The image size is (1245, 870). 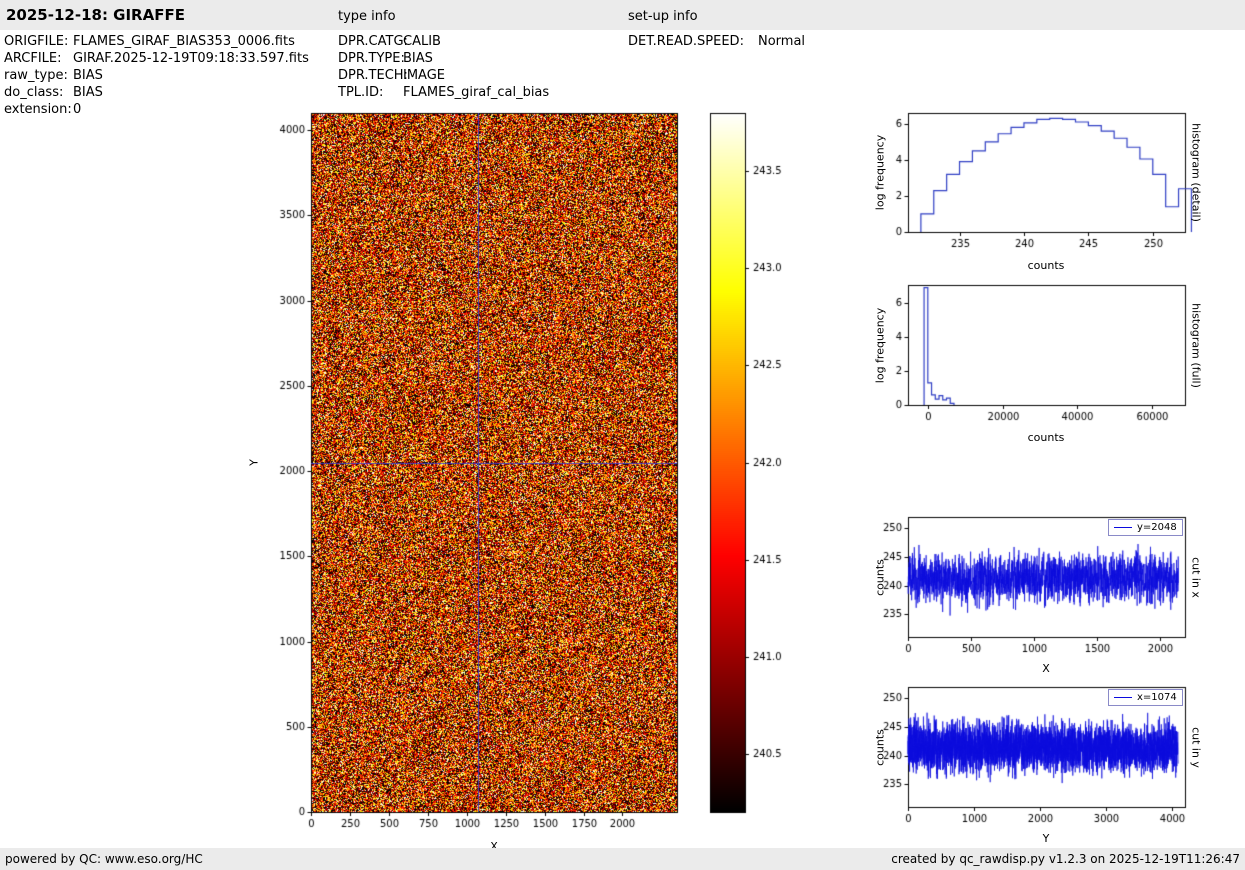 What do you see at coordinates (1196, 345) in the screenshot?
I see `hist-full-side-label: histogram (full)` at bounding box center [1196, 345].